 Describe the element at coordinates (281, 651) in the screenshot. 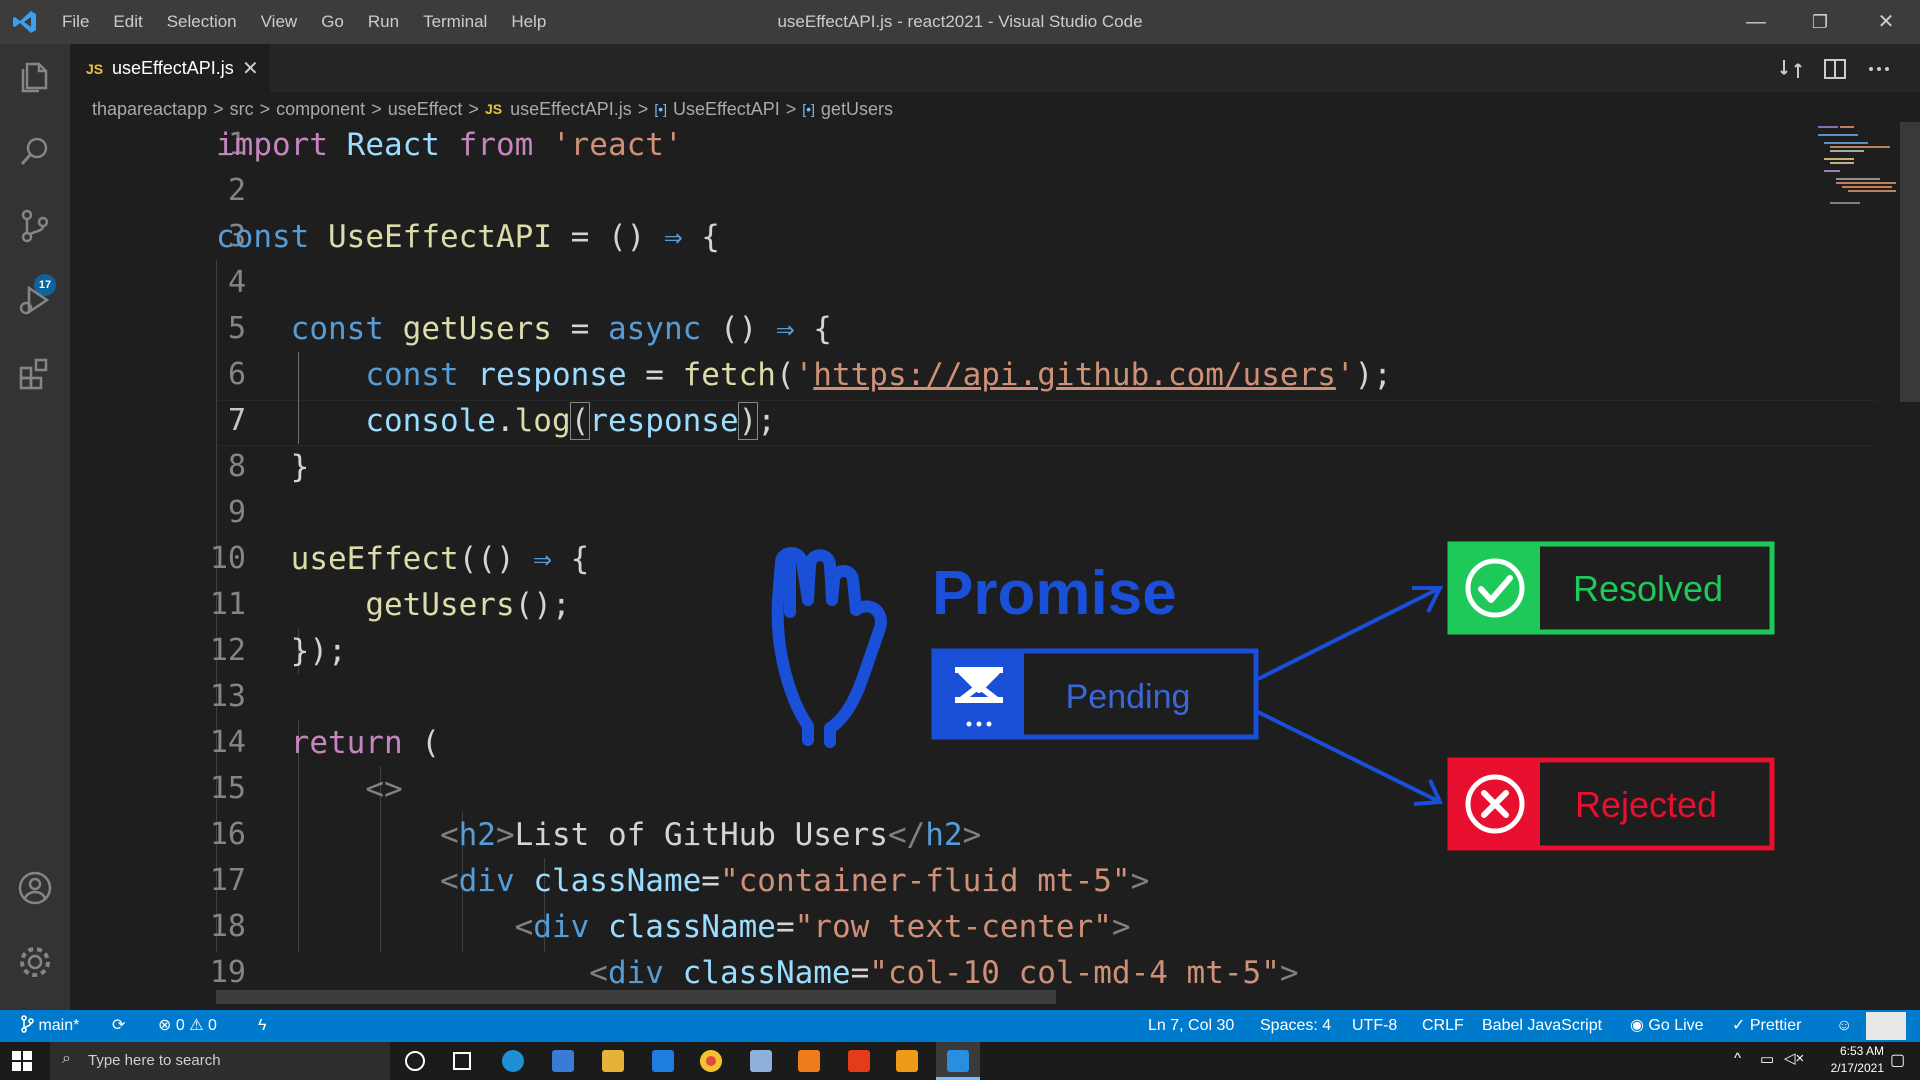

I see `code-line: });` at that location.